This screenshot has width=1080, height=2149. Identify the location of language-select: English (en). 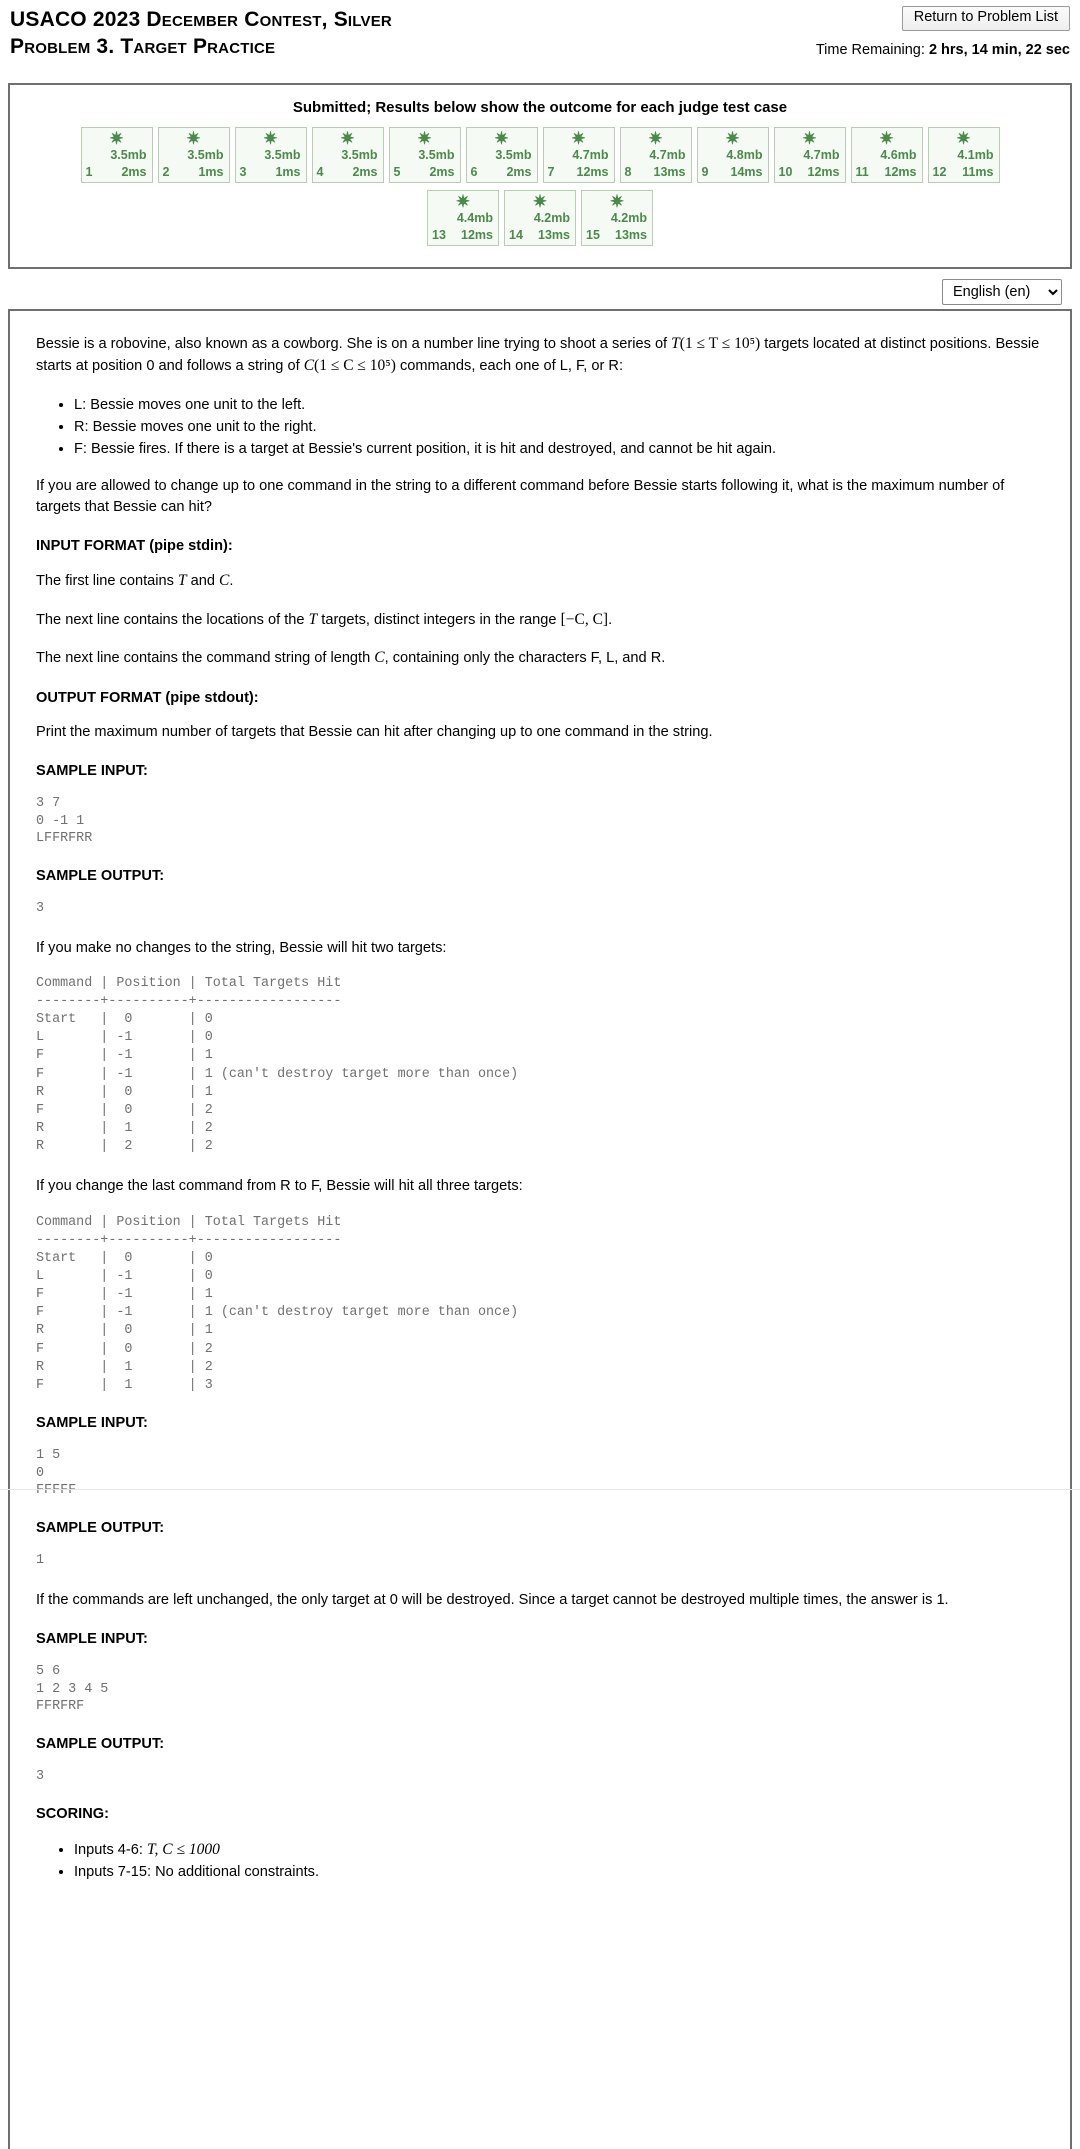
(1002, 291).